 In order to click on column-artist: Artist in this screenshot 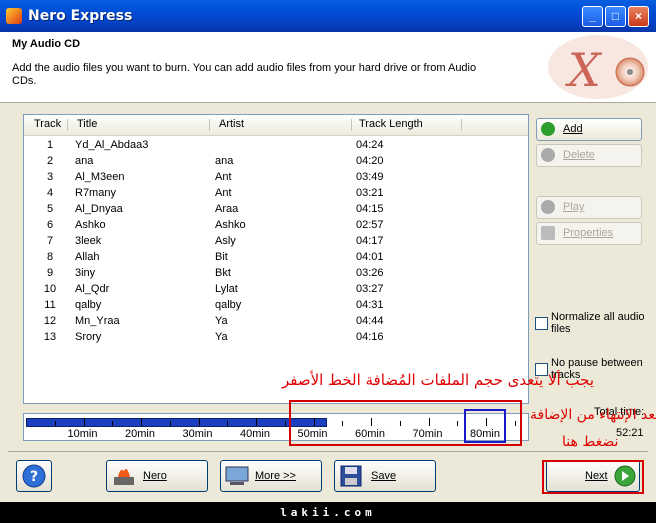, I will do `click(231, 124)`.